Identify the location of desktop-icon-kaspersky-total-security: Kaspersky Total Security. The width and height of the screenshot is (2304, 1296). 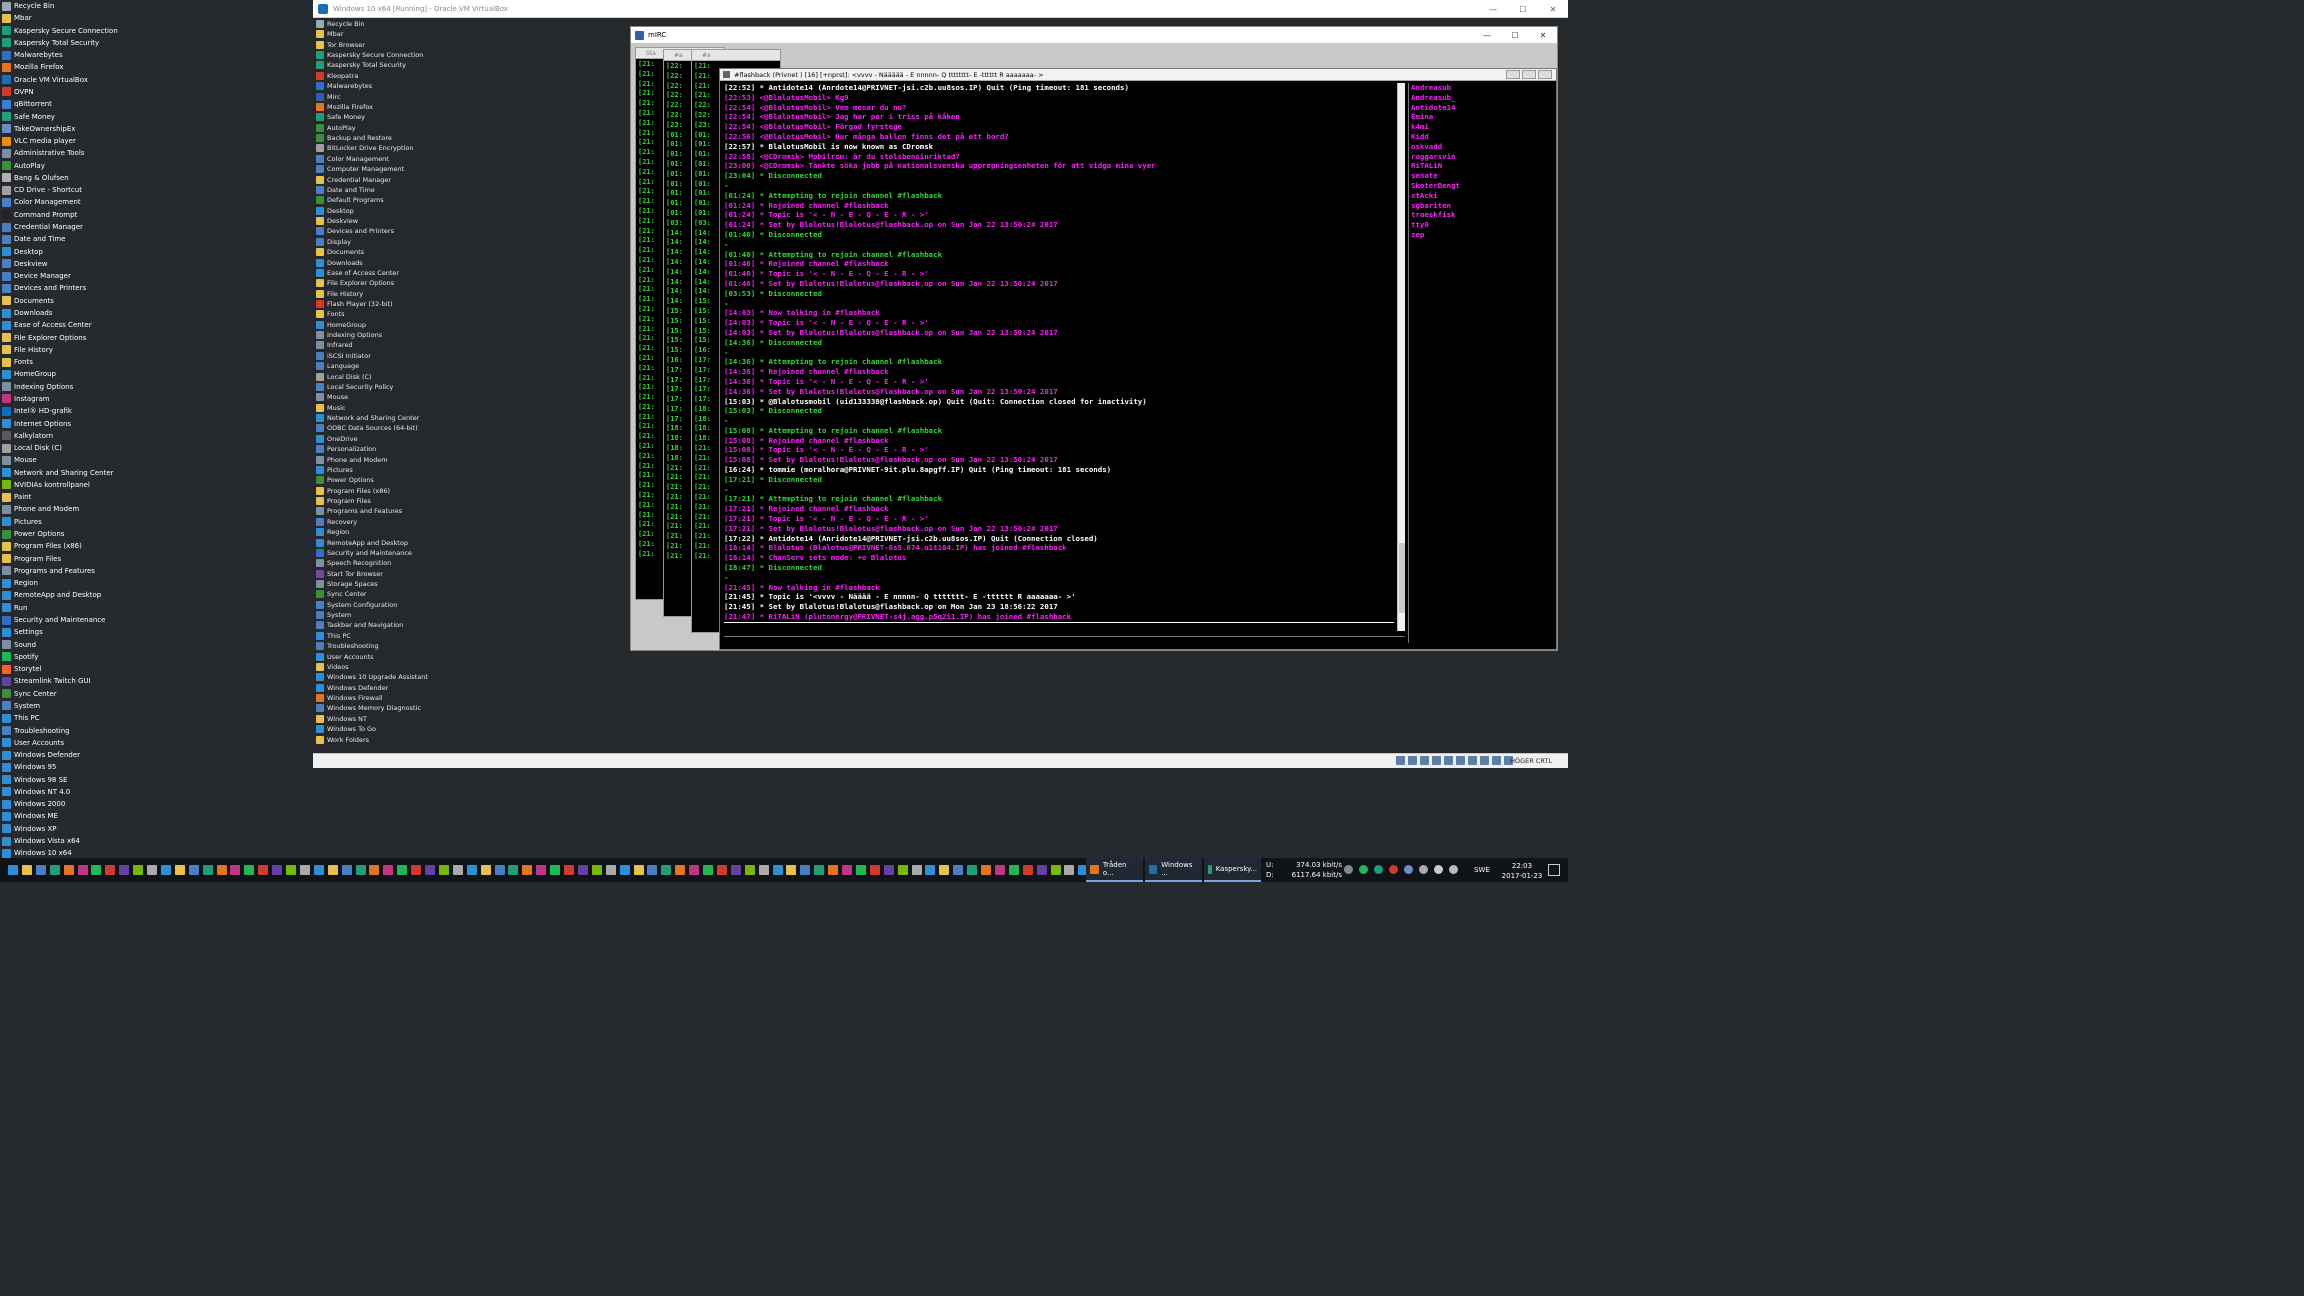
(50, 43).